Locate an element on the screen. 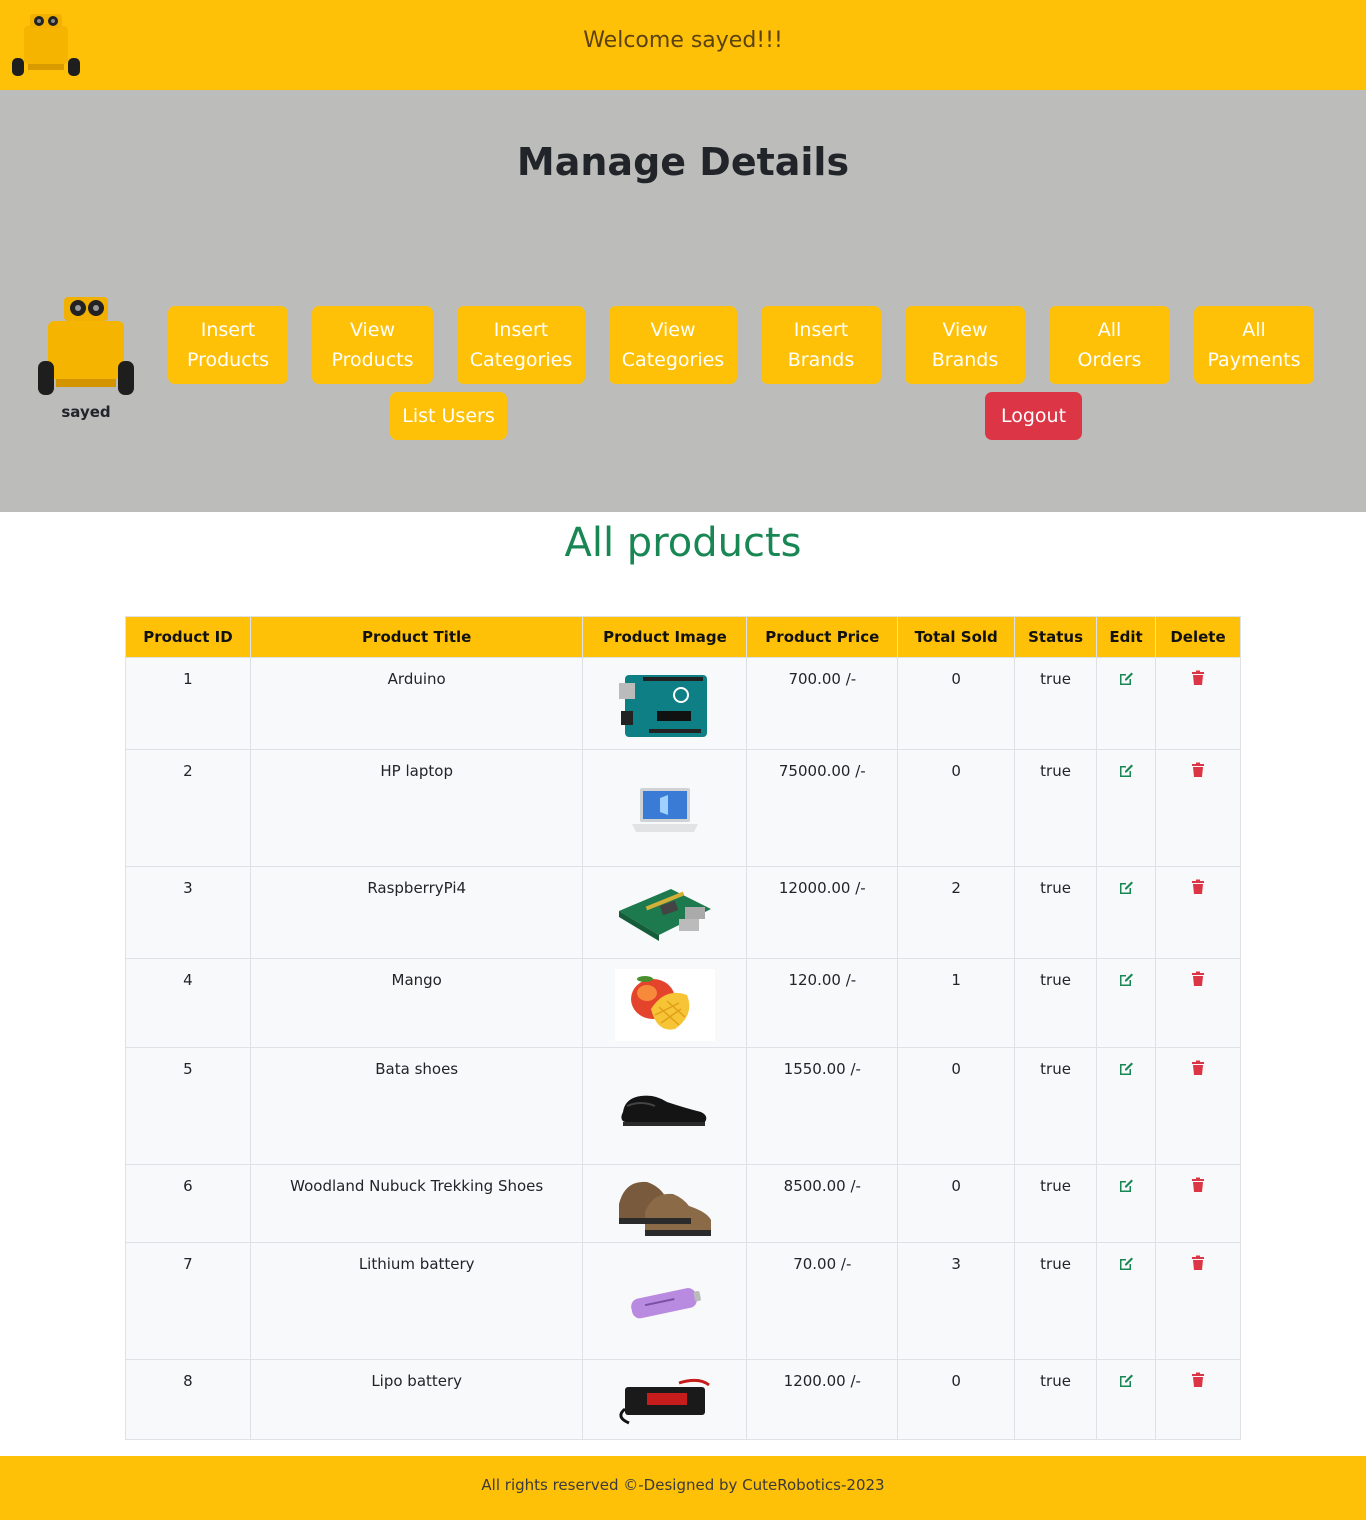  arduino-board-image is located at coordinates (664, 708).